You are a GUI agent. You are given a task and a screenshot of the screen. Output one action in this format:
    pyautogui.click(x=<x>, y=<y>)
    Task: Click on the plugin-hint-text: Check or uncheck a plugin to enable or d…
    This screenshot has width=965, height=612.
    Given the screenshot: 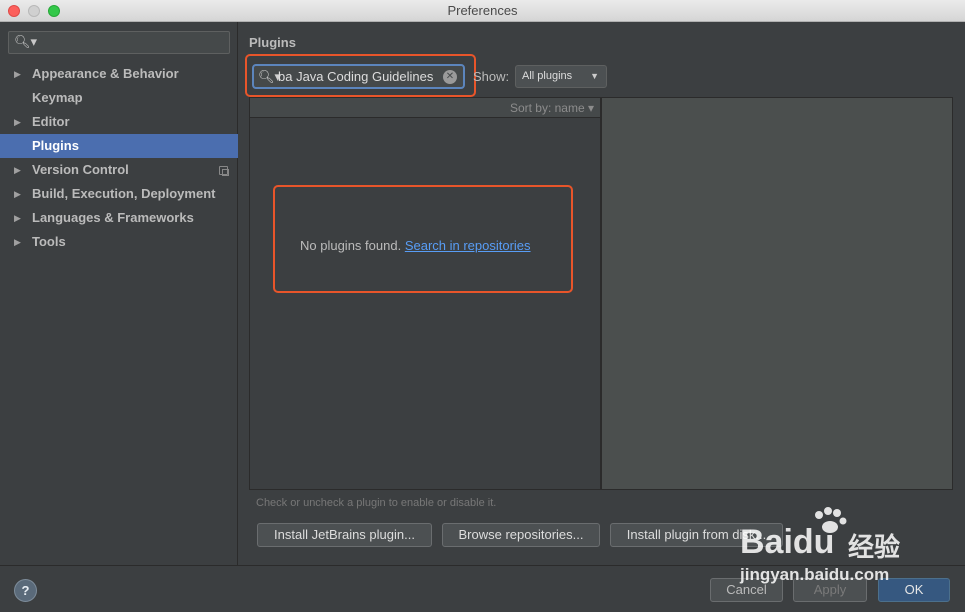 What is the action you would take?
    pyautogui.click(x=376, y=503)
    